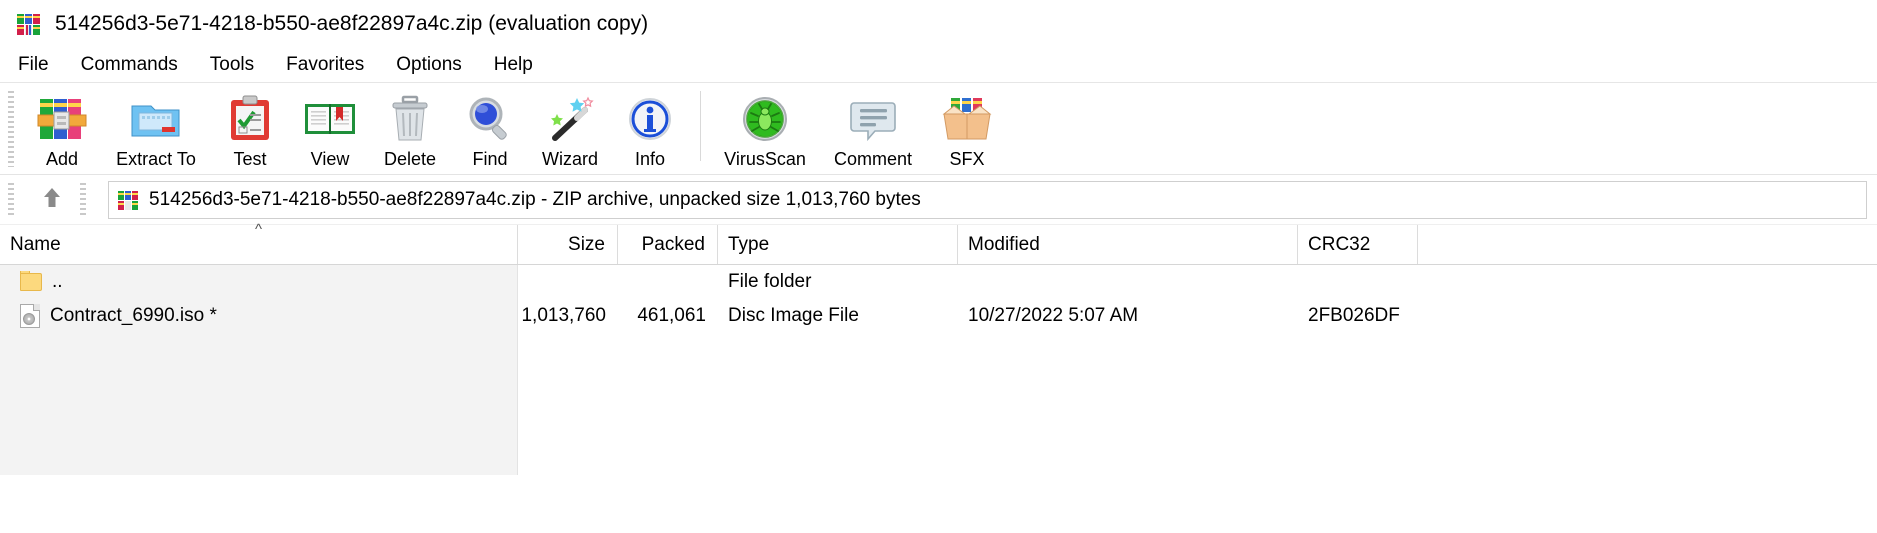 The width and height of the screenshot is (1877, 533). I want to click on cell-name-text: .., so click(57, 281).